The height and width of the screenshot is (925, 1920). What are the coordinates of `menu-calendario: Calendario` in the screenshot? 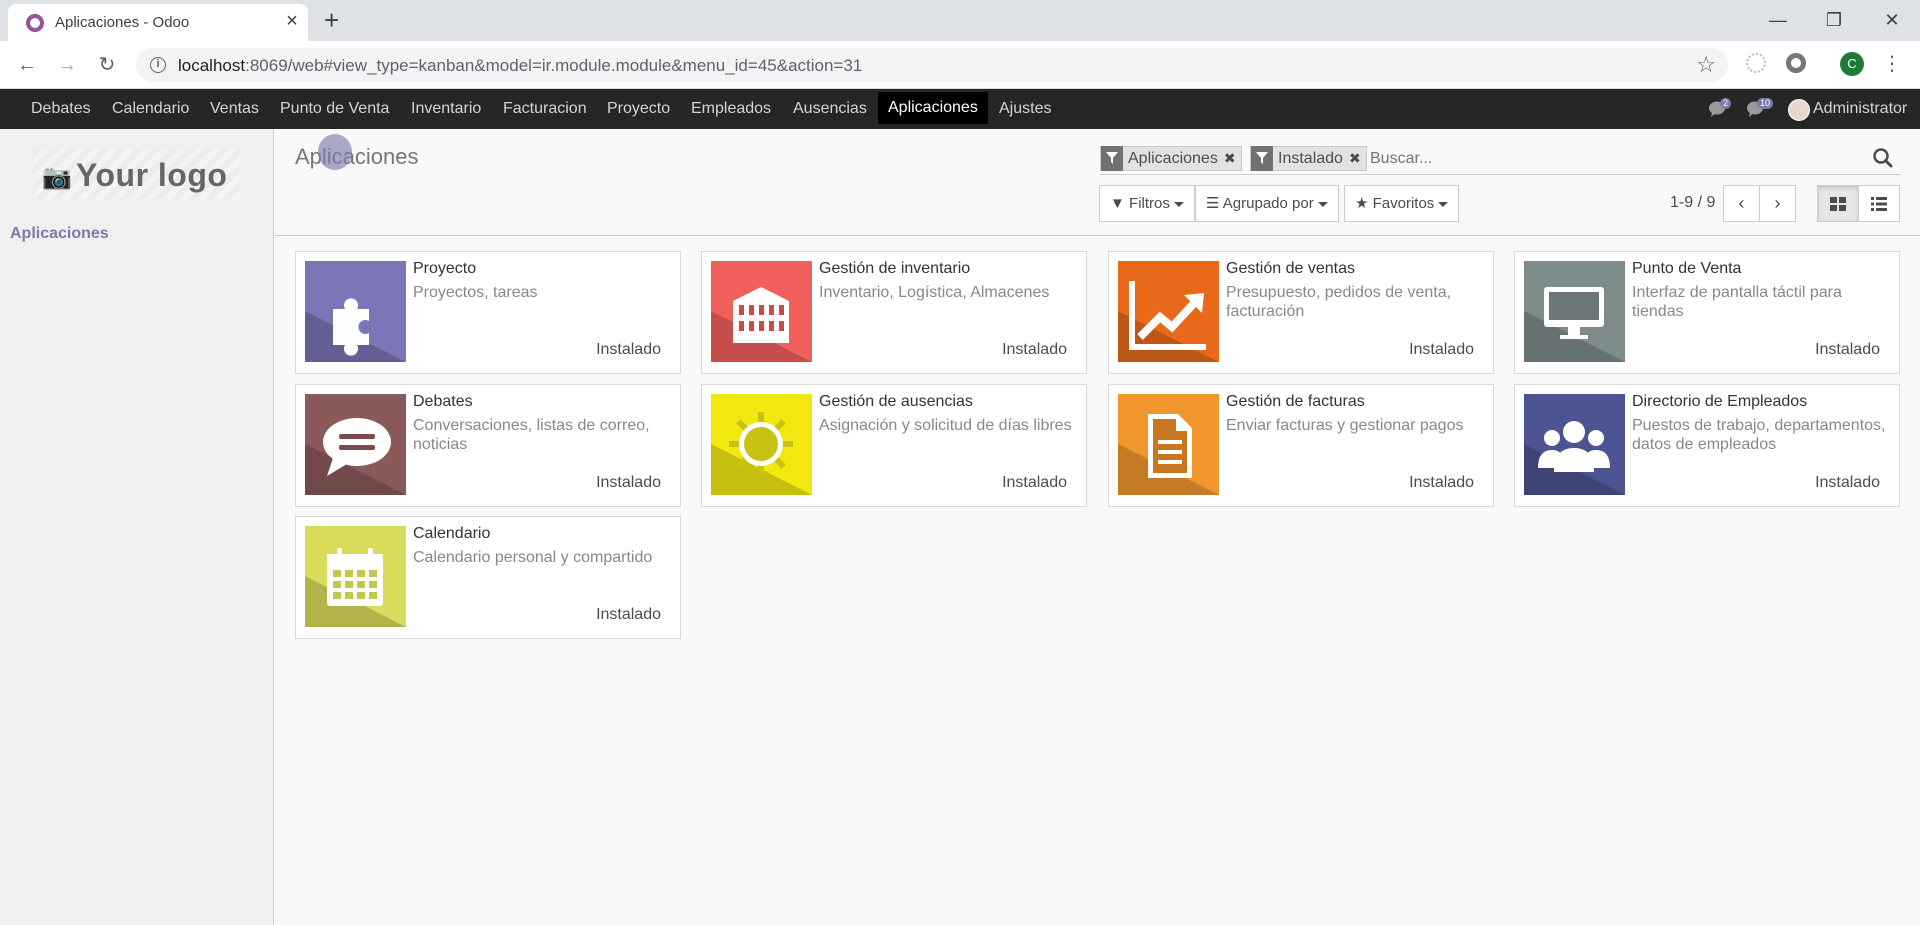 It's located at (150, 109).